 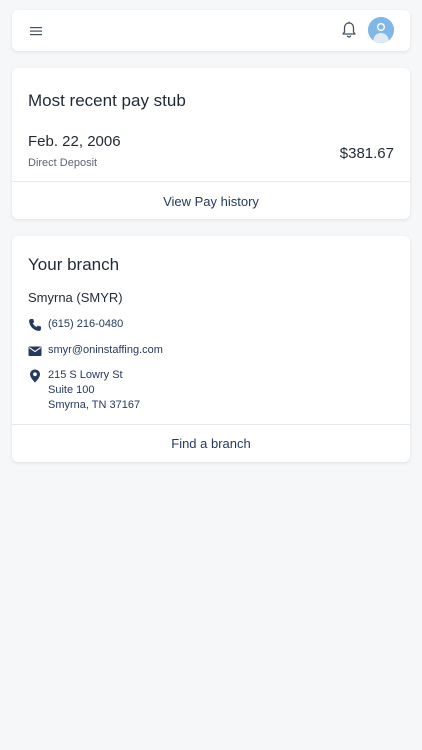 I want to click on branch-email-row: smyr@oninstaffing.com, so click(x=95, y=350).